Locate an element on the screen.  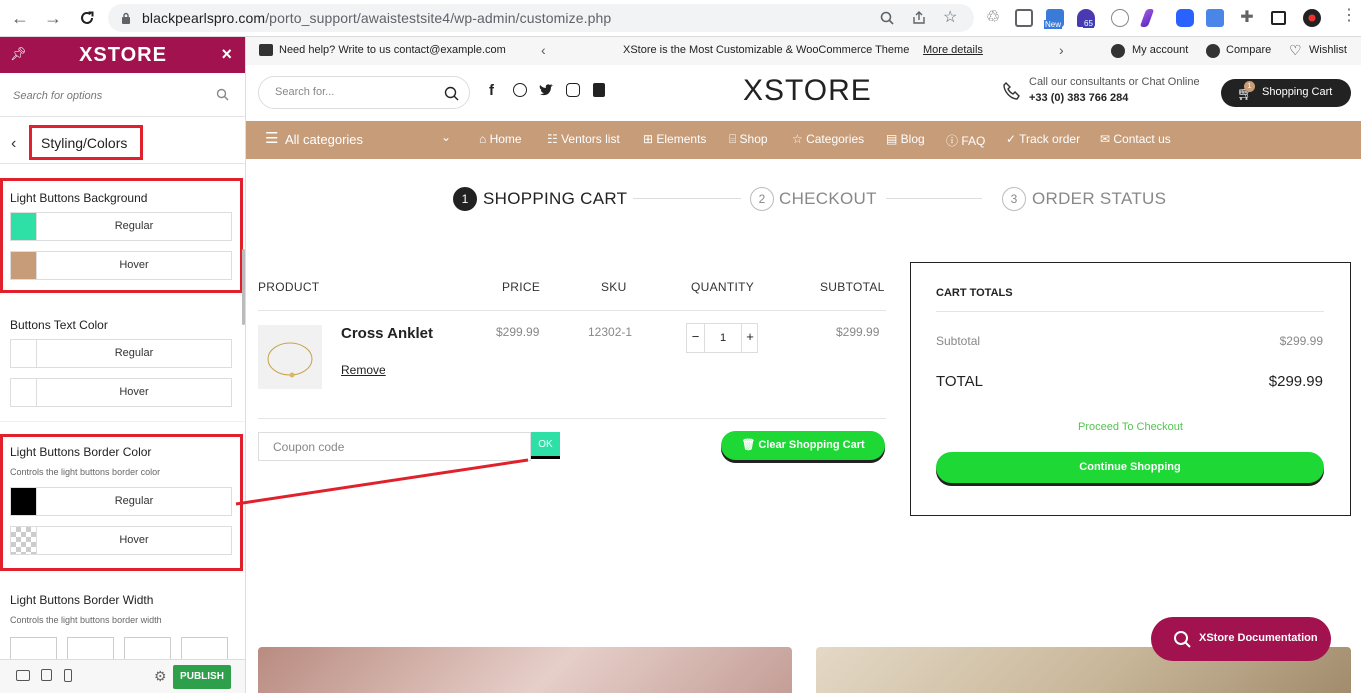
nav-item-label: FAQ is located at coordinates (973, 141).